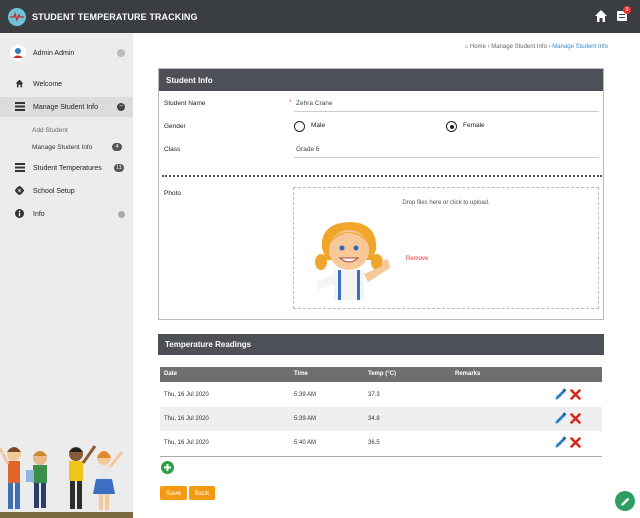 The width and height of the screenshot is (640, 518). What do you see at coordinates (290, 124) in the screenshot?
I see `required-marker: ·` at bounding box center [290, 124].